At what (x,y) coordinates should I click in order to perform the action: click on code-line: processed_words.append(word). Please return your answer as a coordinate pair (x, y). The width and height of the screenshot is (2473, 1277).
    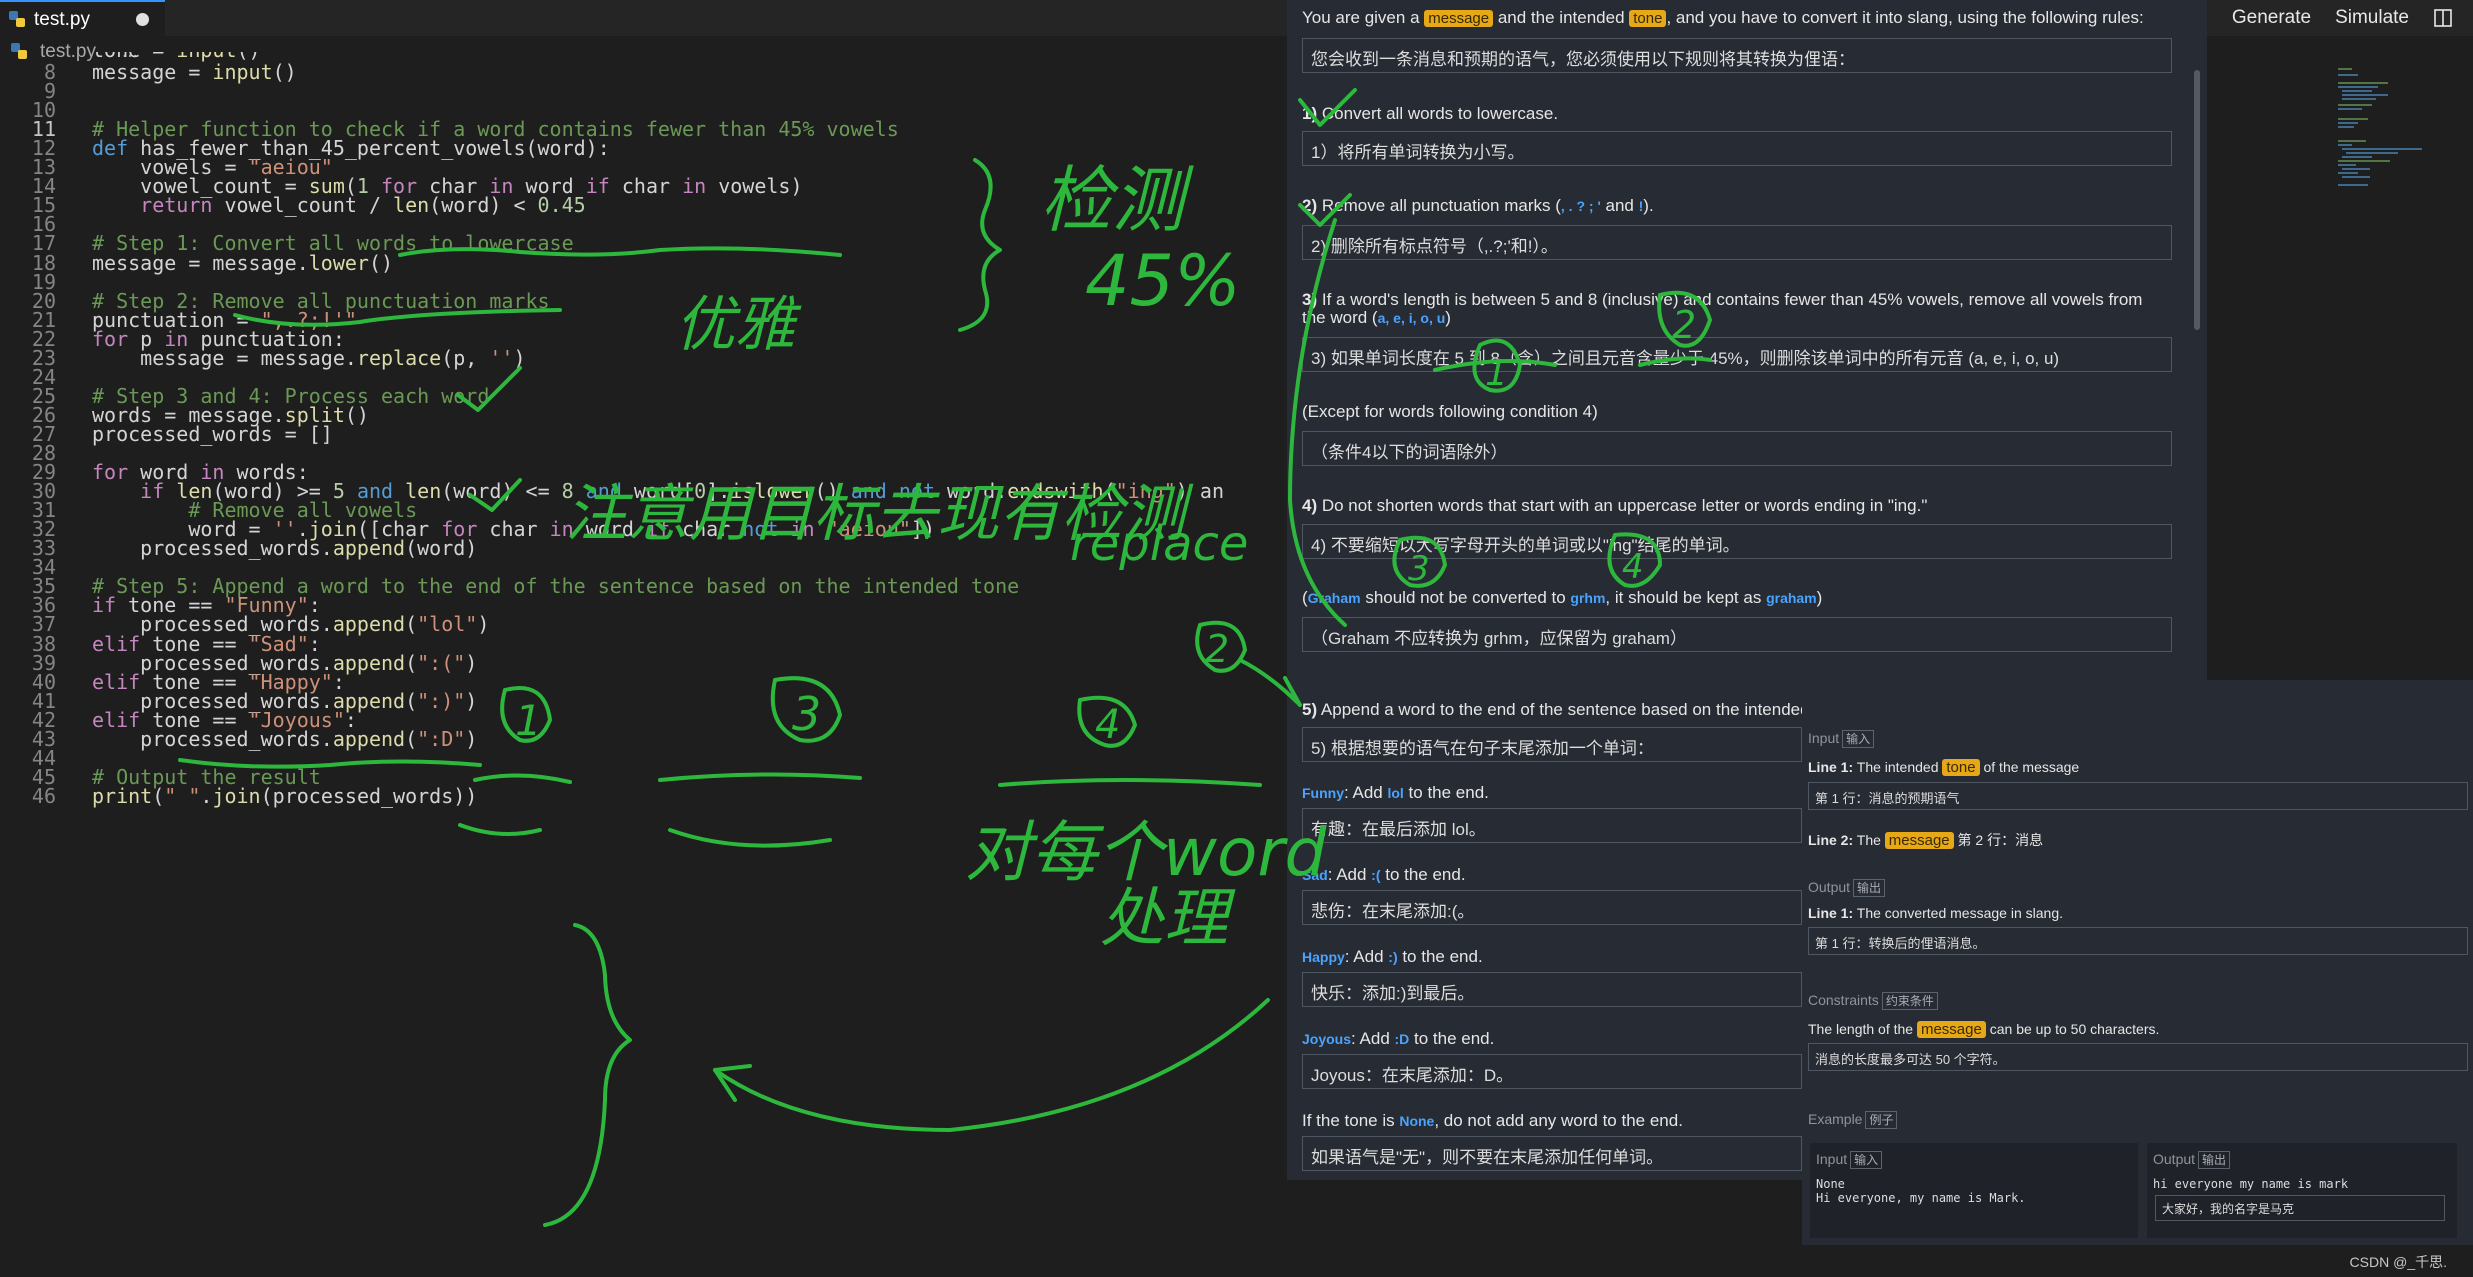
    Looking at the image, I should click on (285, 548).